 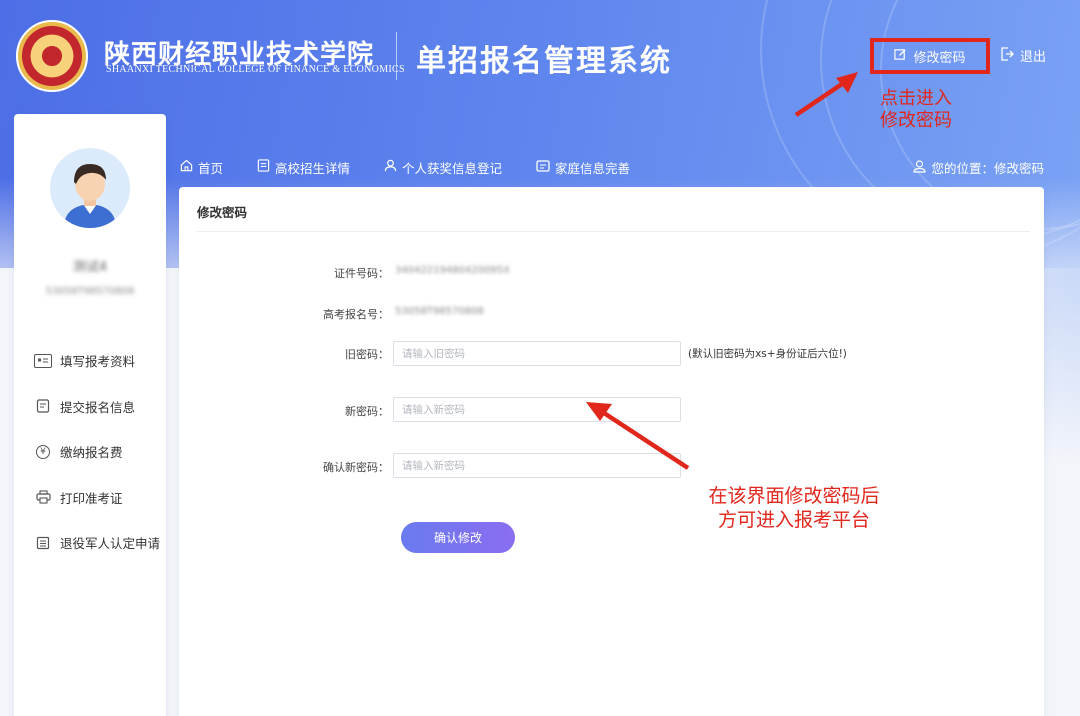 What do you see at coordinates (43, 451) in the screenshot?
I see `yuan-icon: ¥` at bounding box center [43, 451].